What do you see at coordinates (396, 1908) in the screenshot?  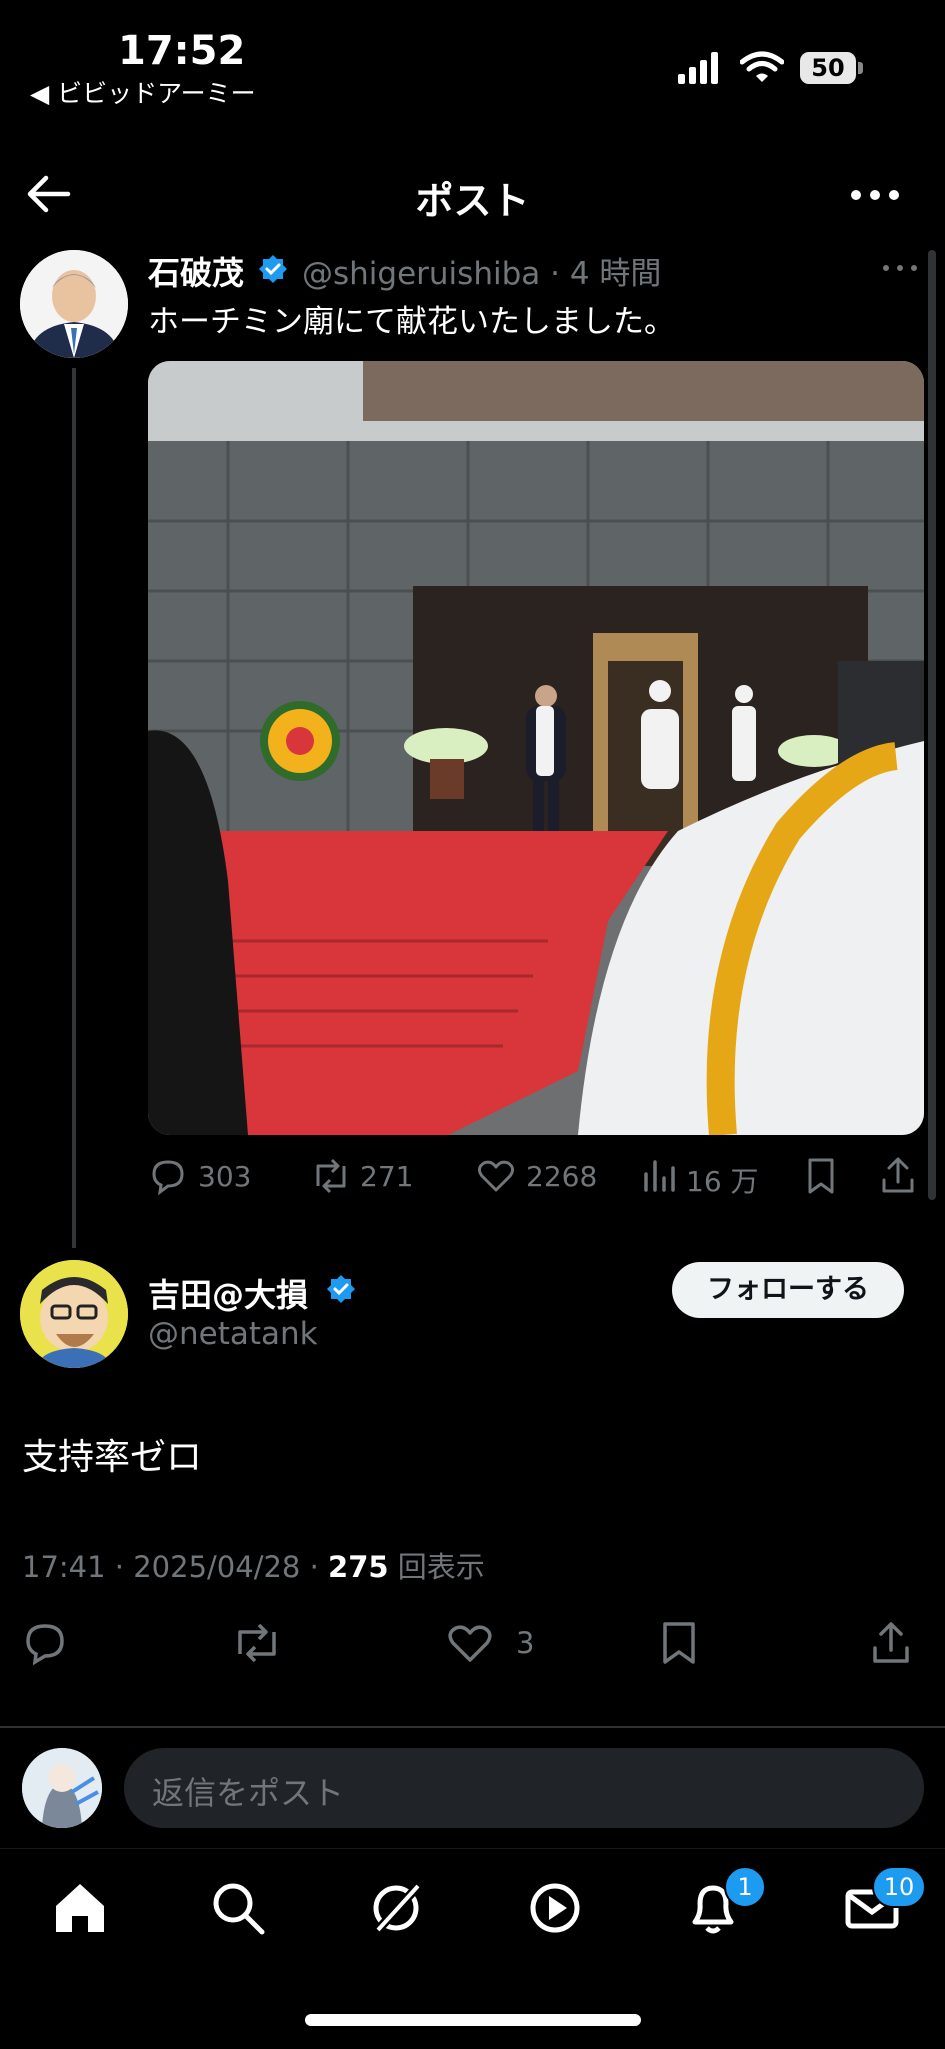 I see `grok-icon` at bounding box center [396, 1908].